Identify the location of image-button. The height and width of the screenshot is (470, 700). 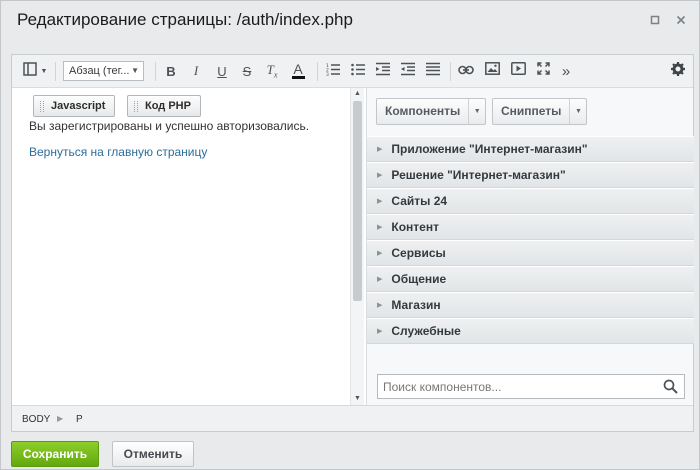
(492, 71).